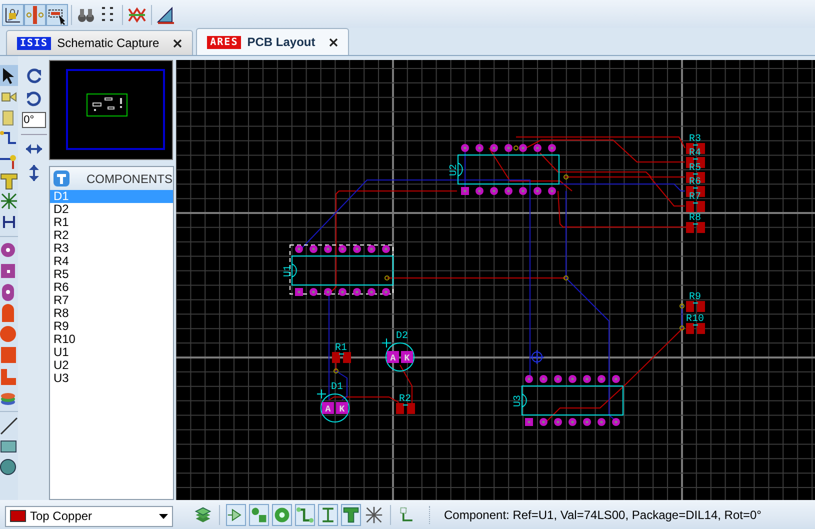 The height and width of the screenshot is (529, 815). Describe the element at coordinates (100, 42) in the screenshot. I see `tab: ISIS Schematic Capture` at that location.